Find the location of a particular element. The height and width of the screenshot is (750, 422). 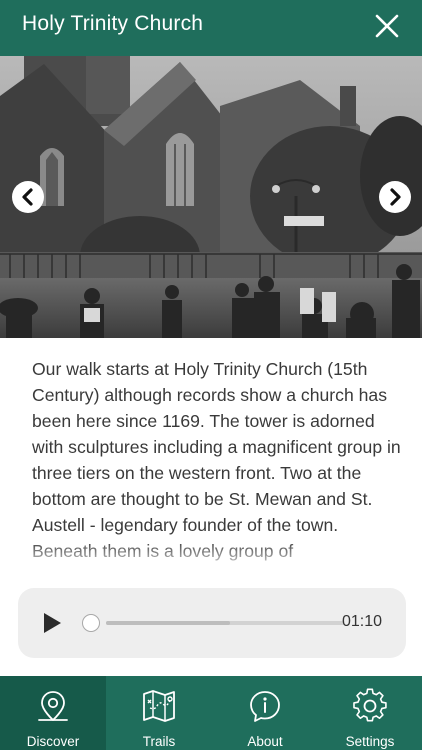

trail-map-icon is located at coordinates (159, 706).